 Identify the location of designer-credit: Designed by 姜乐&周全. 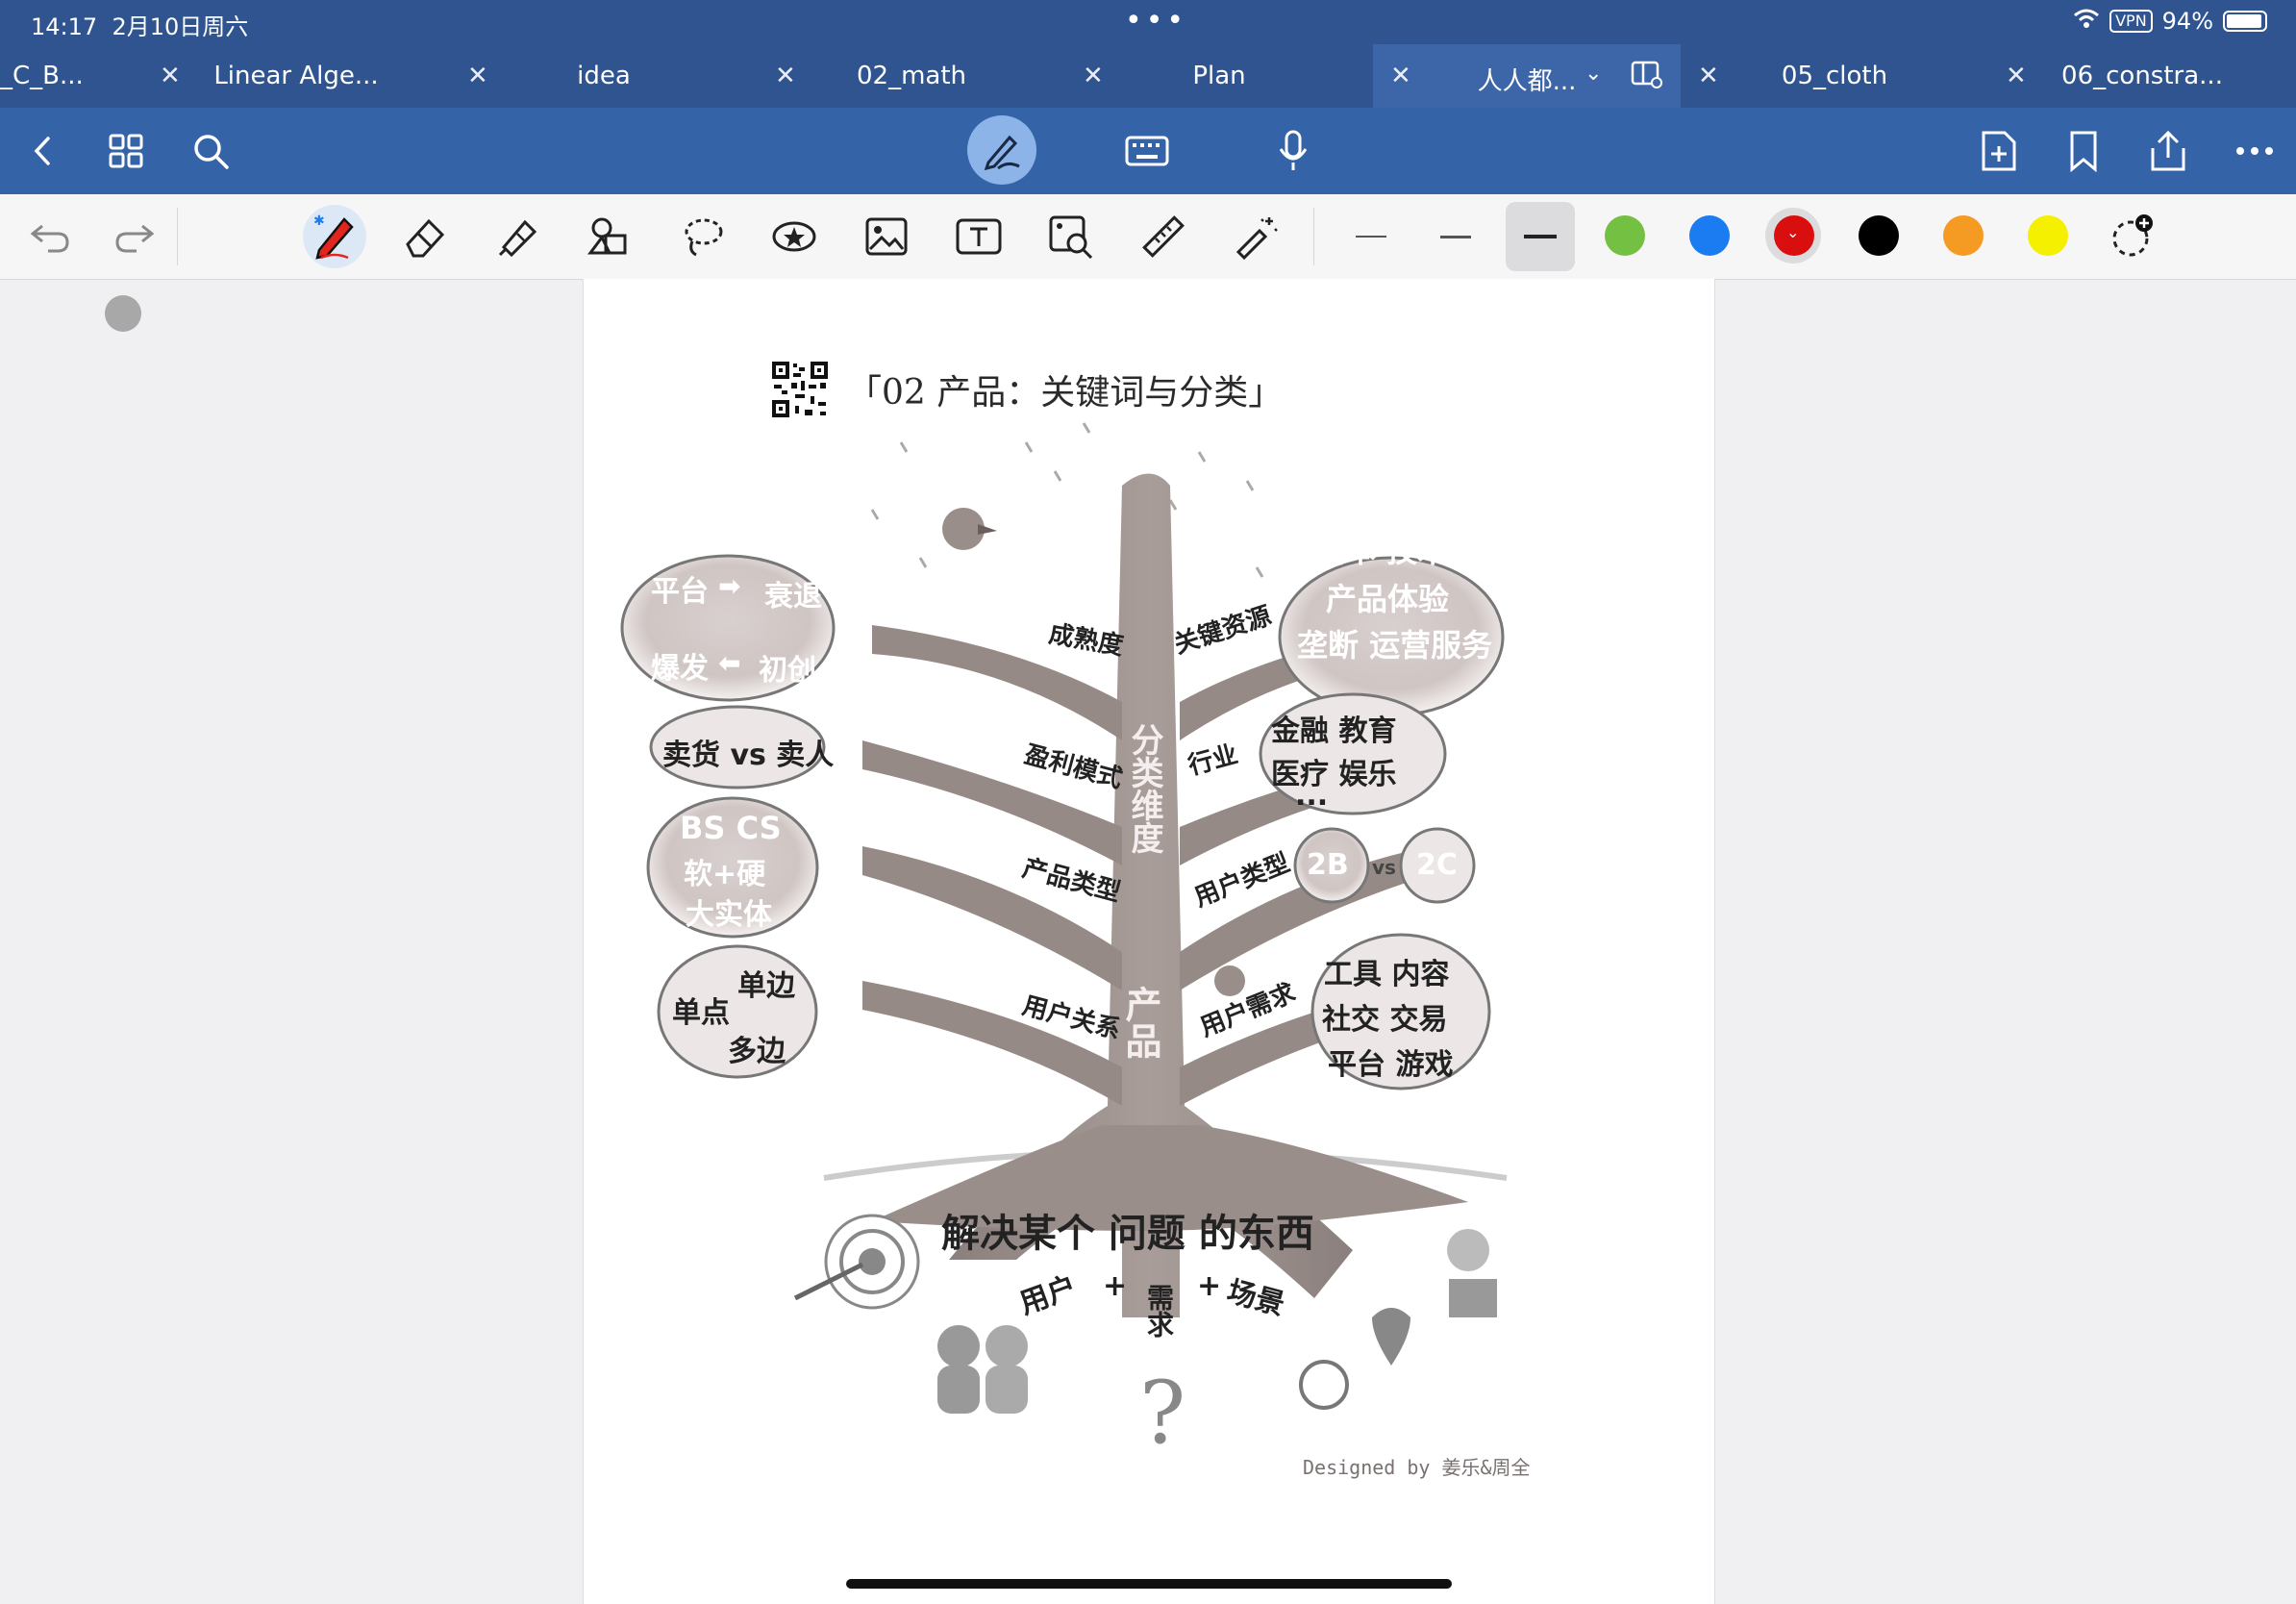
(1417, 1467).